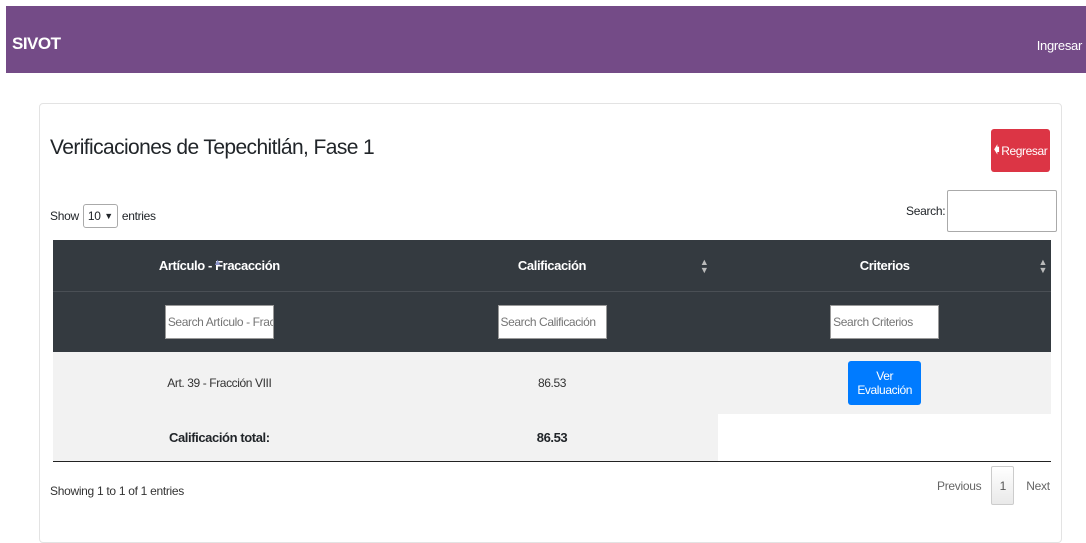 The image size is (1086, 543). I want to click on back-button: 🡀 Regresar, so click(1020, 150).